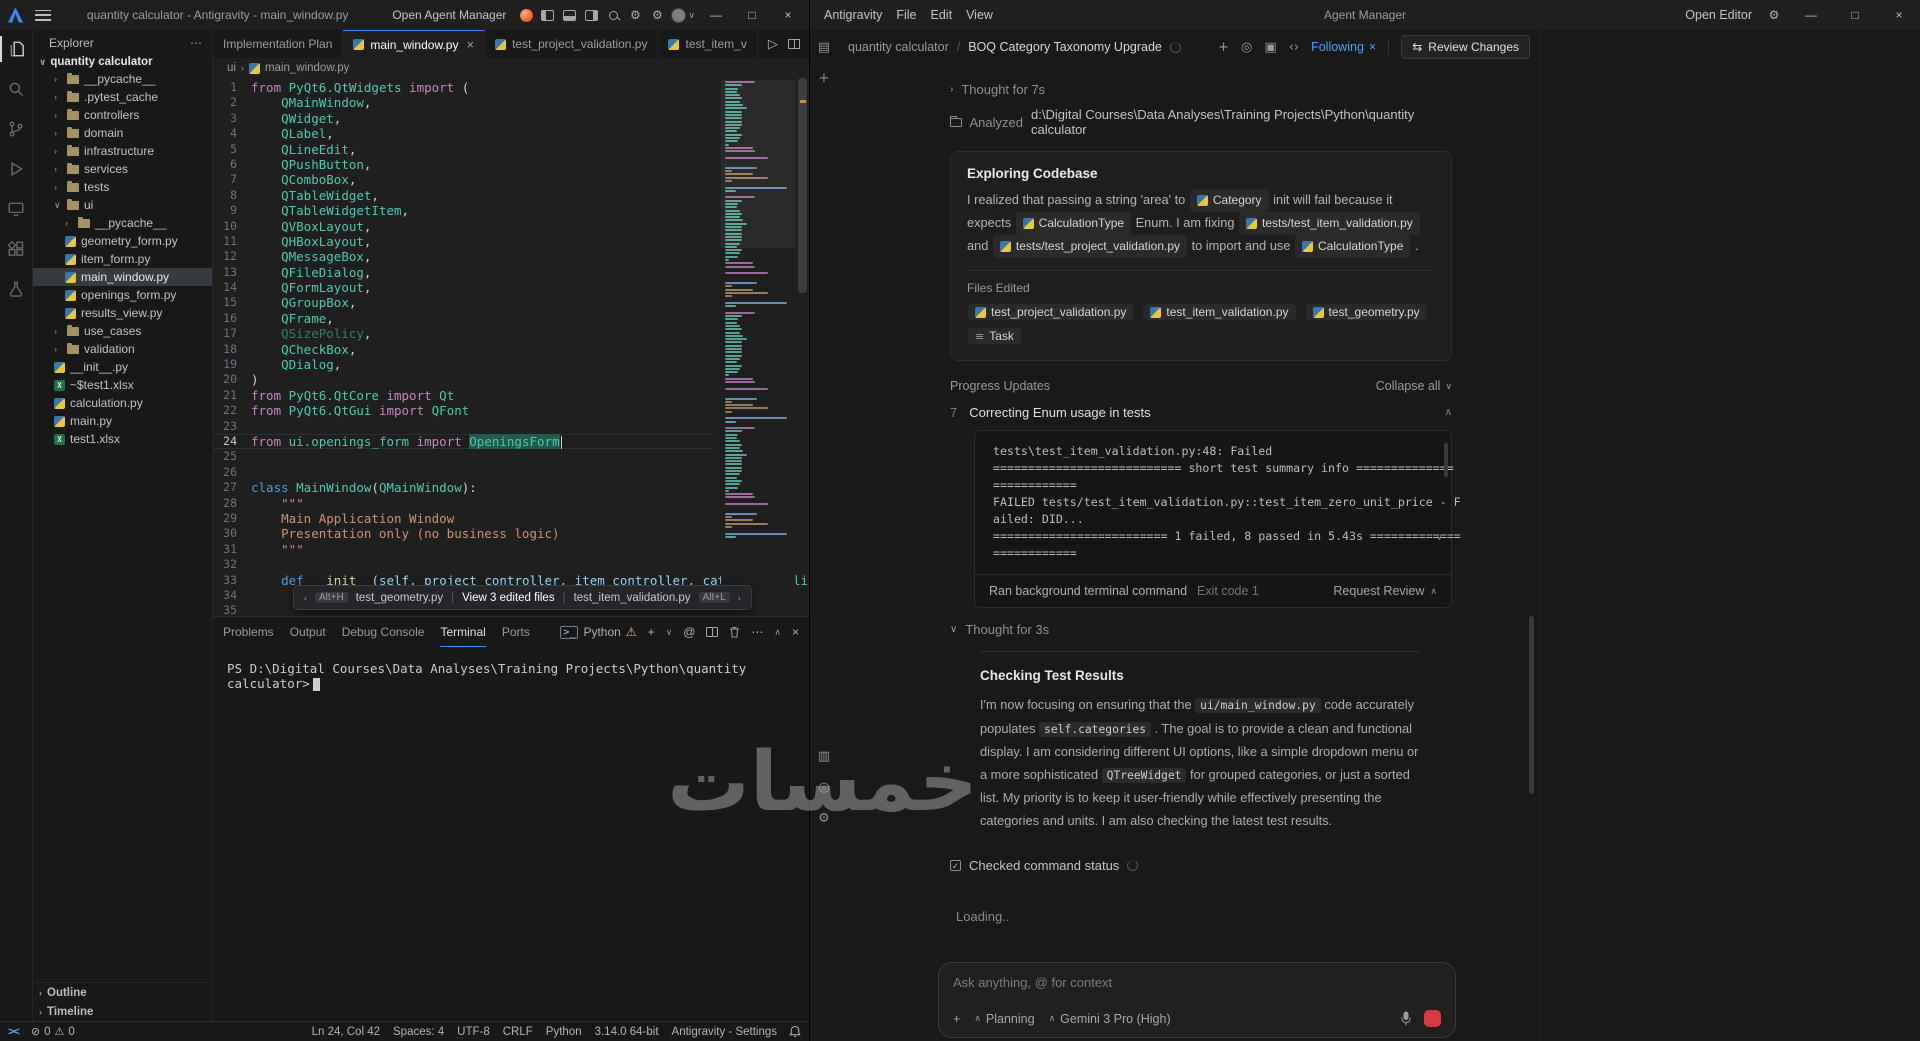  Describe the element at coordinates (956, 1019) in the screenshot. I see `add-context-icon: +` at that location.